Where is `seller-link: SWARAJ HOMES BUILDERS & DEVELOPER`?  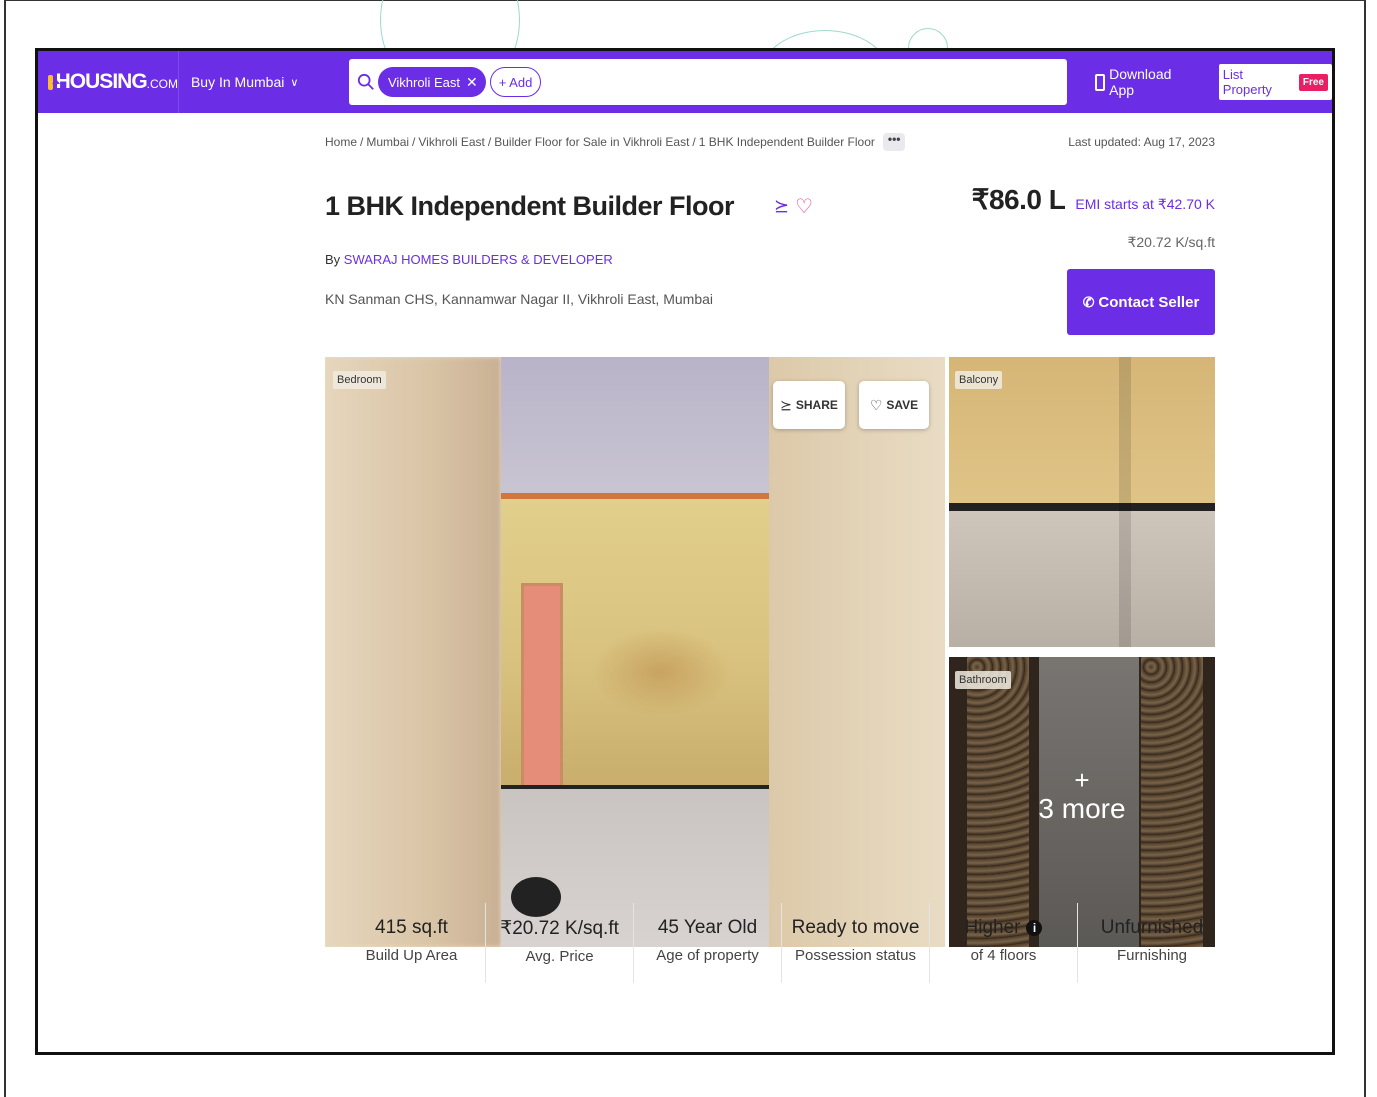
seller-link: SWARAJ HOMES BUILDERS & DEVELOPER is located at coordinates (478, 259).